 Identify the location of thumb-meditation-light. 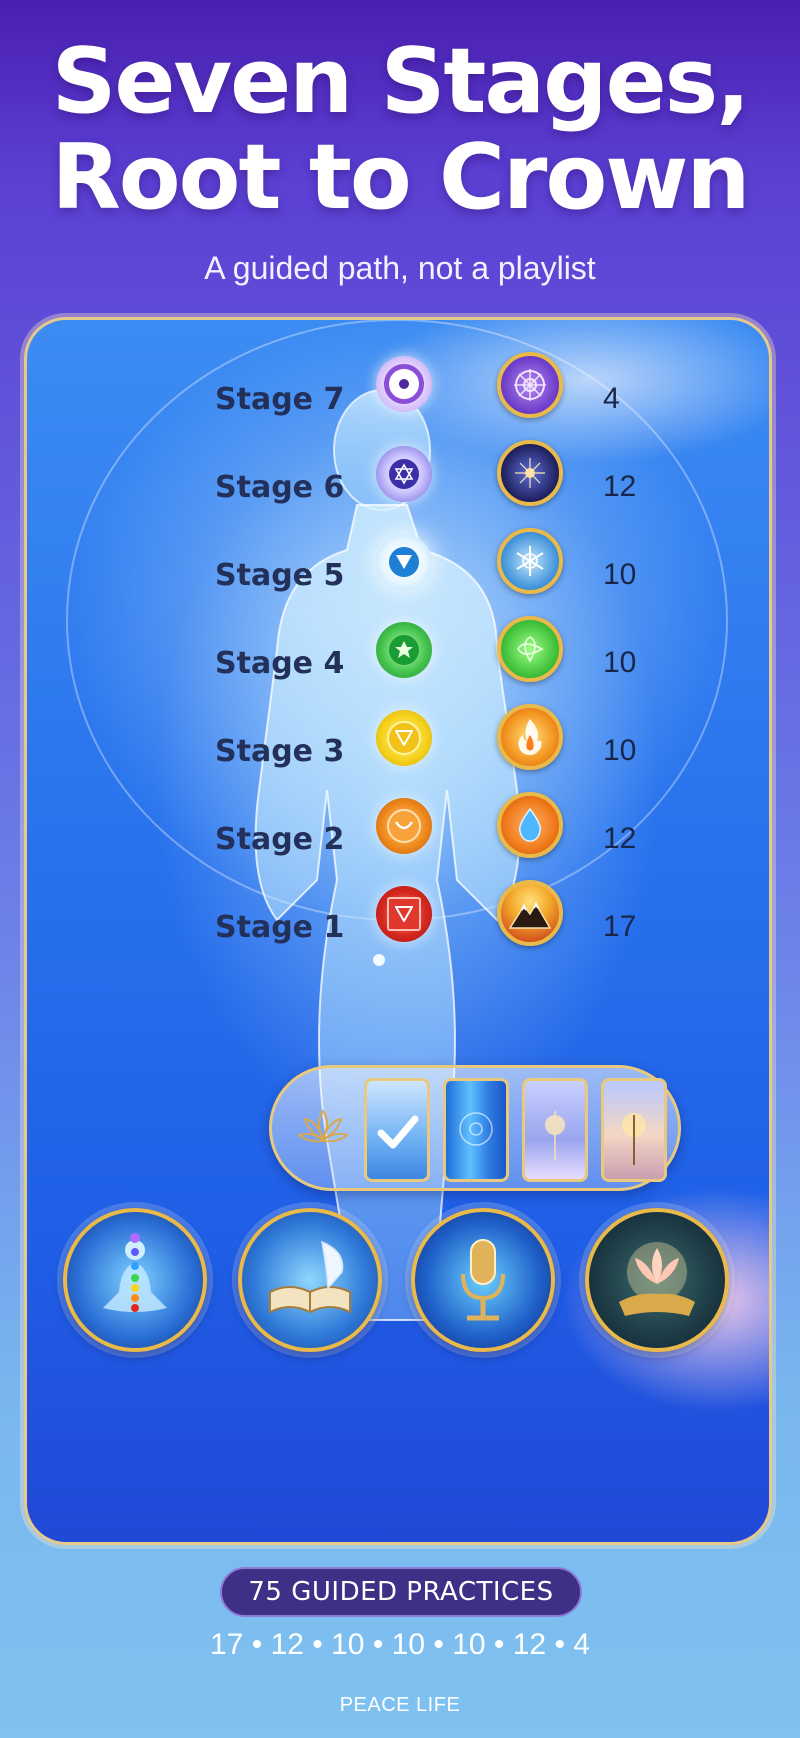
(555, 1130).